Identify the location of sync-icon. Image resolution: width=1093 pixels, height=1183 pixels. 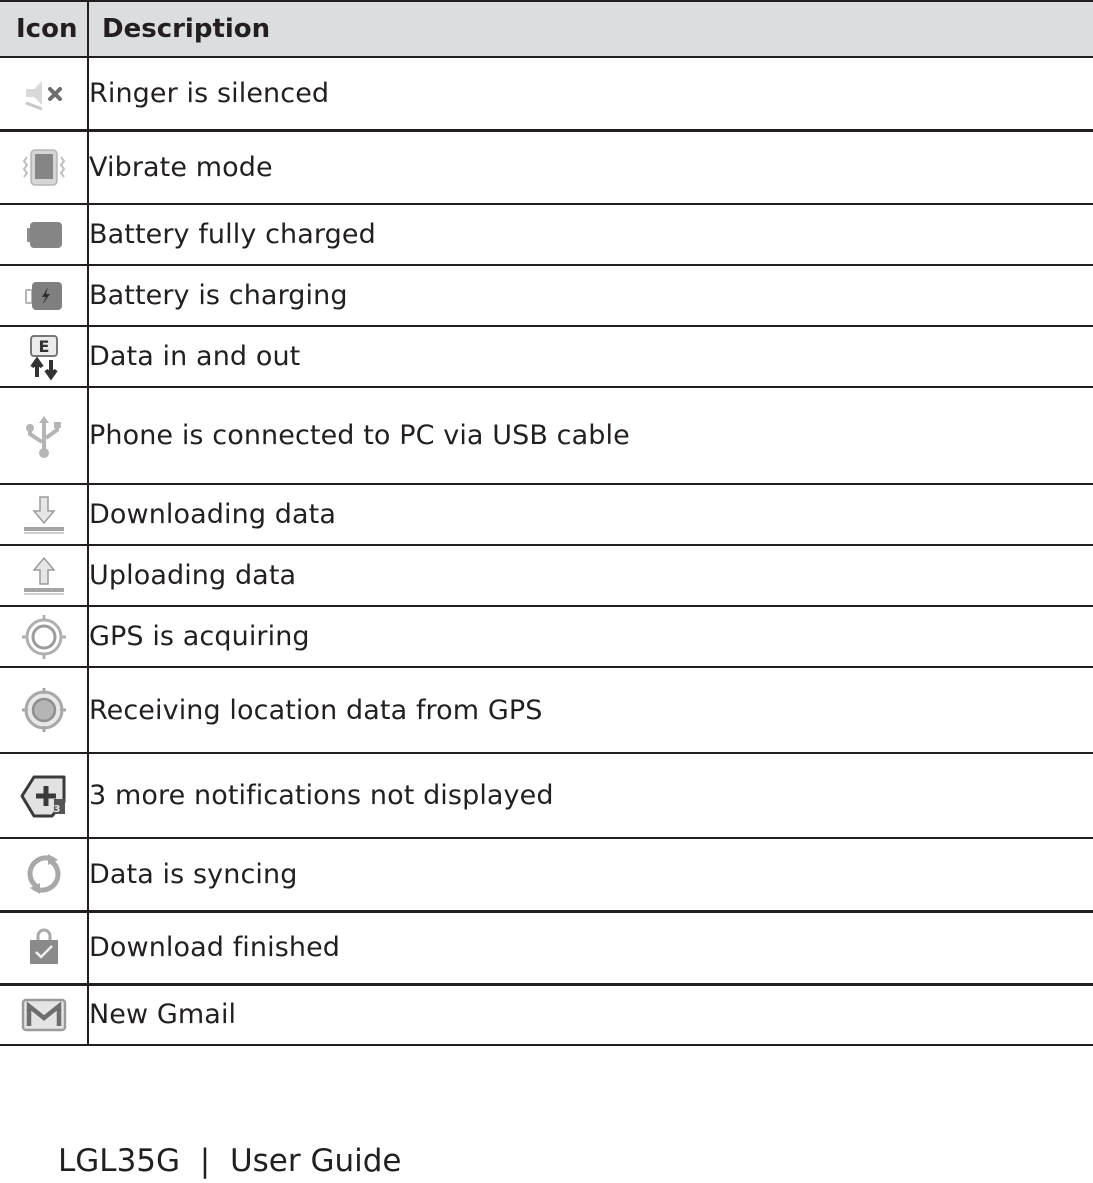
(44, 874).